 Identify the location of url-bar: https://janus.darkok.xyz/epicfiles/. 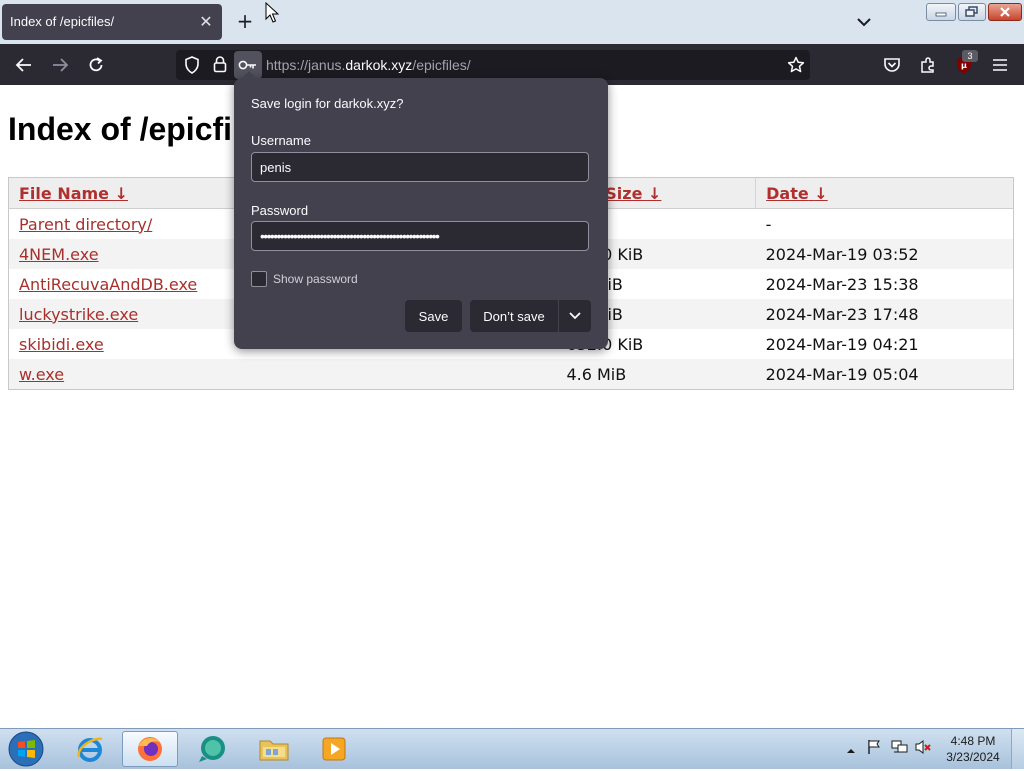
(493, 65).